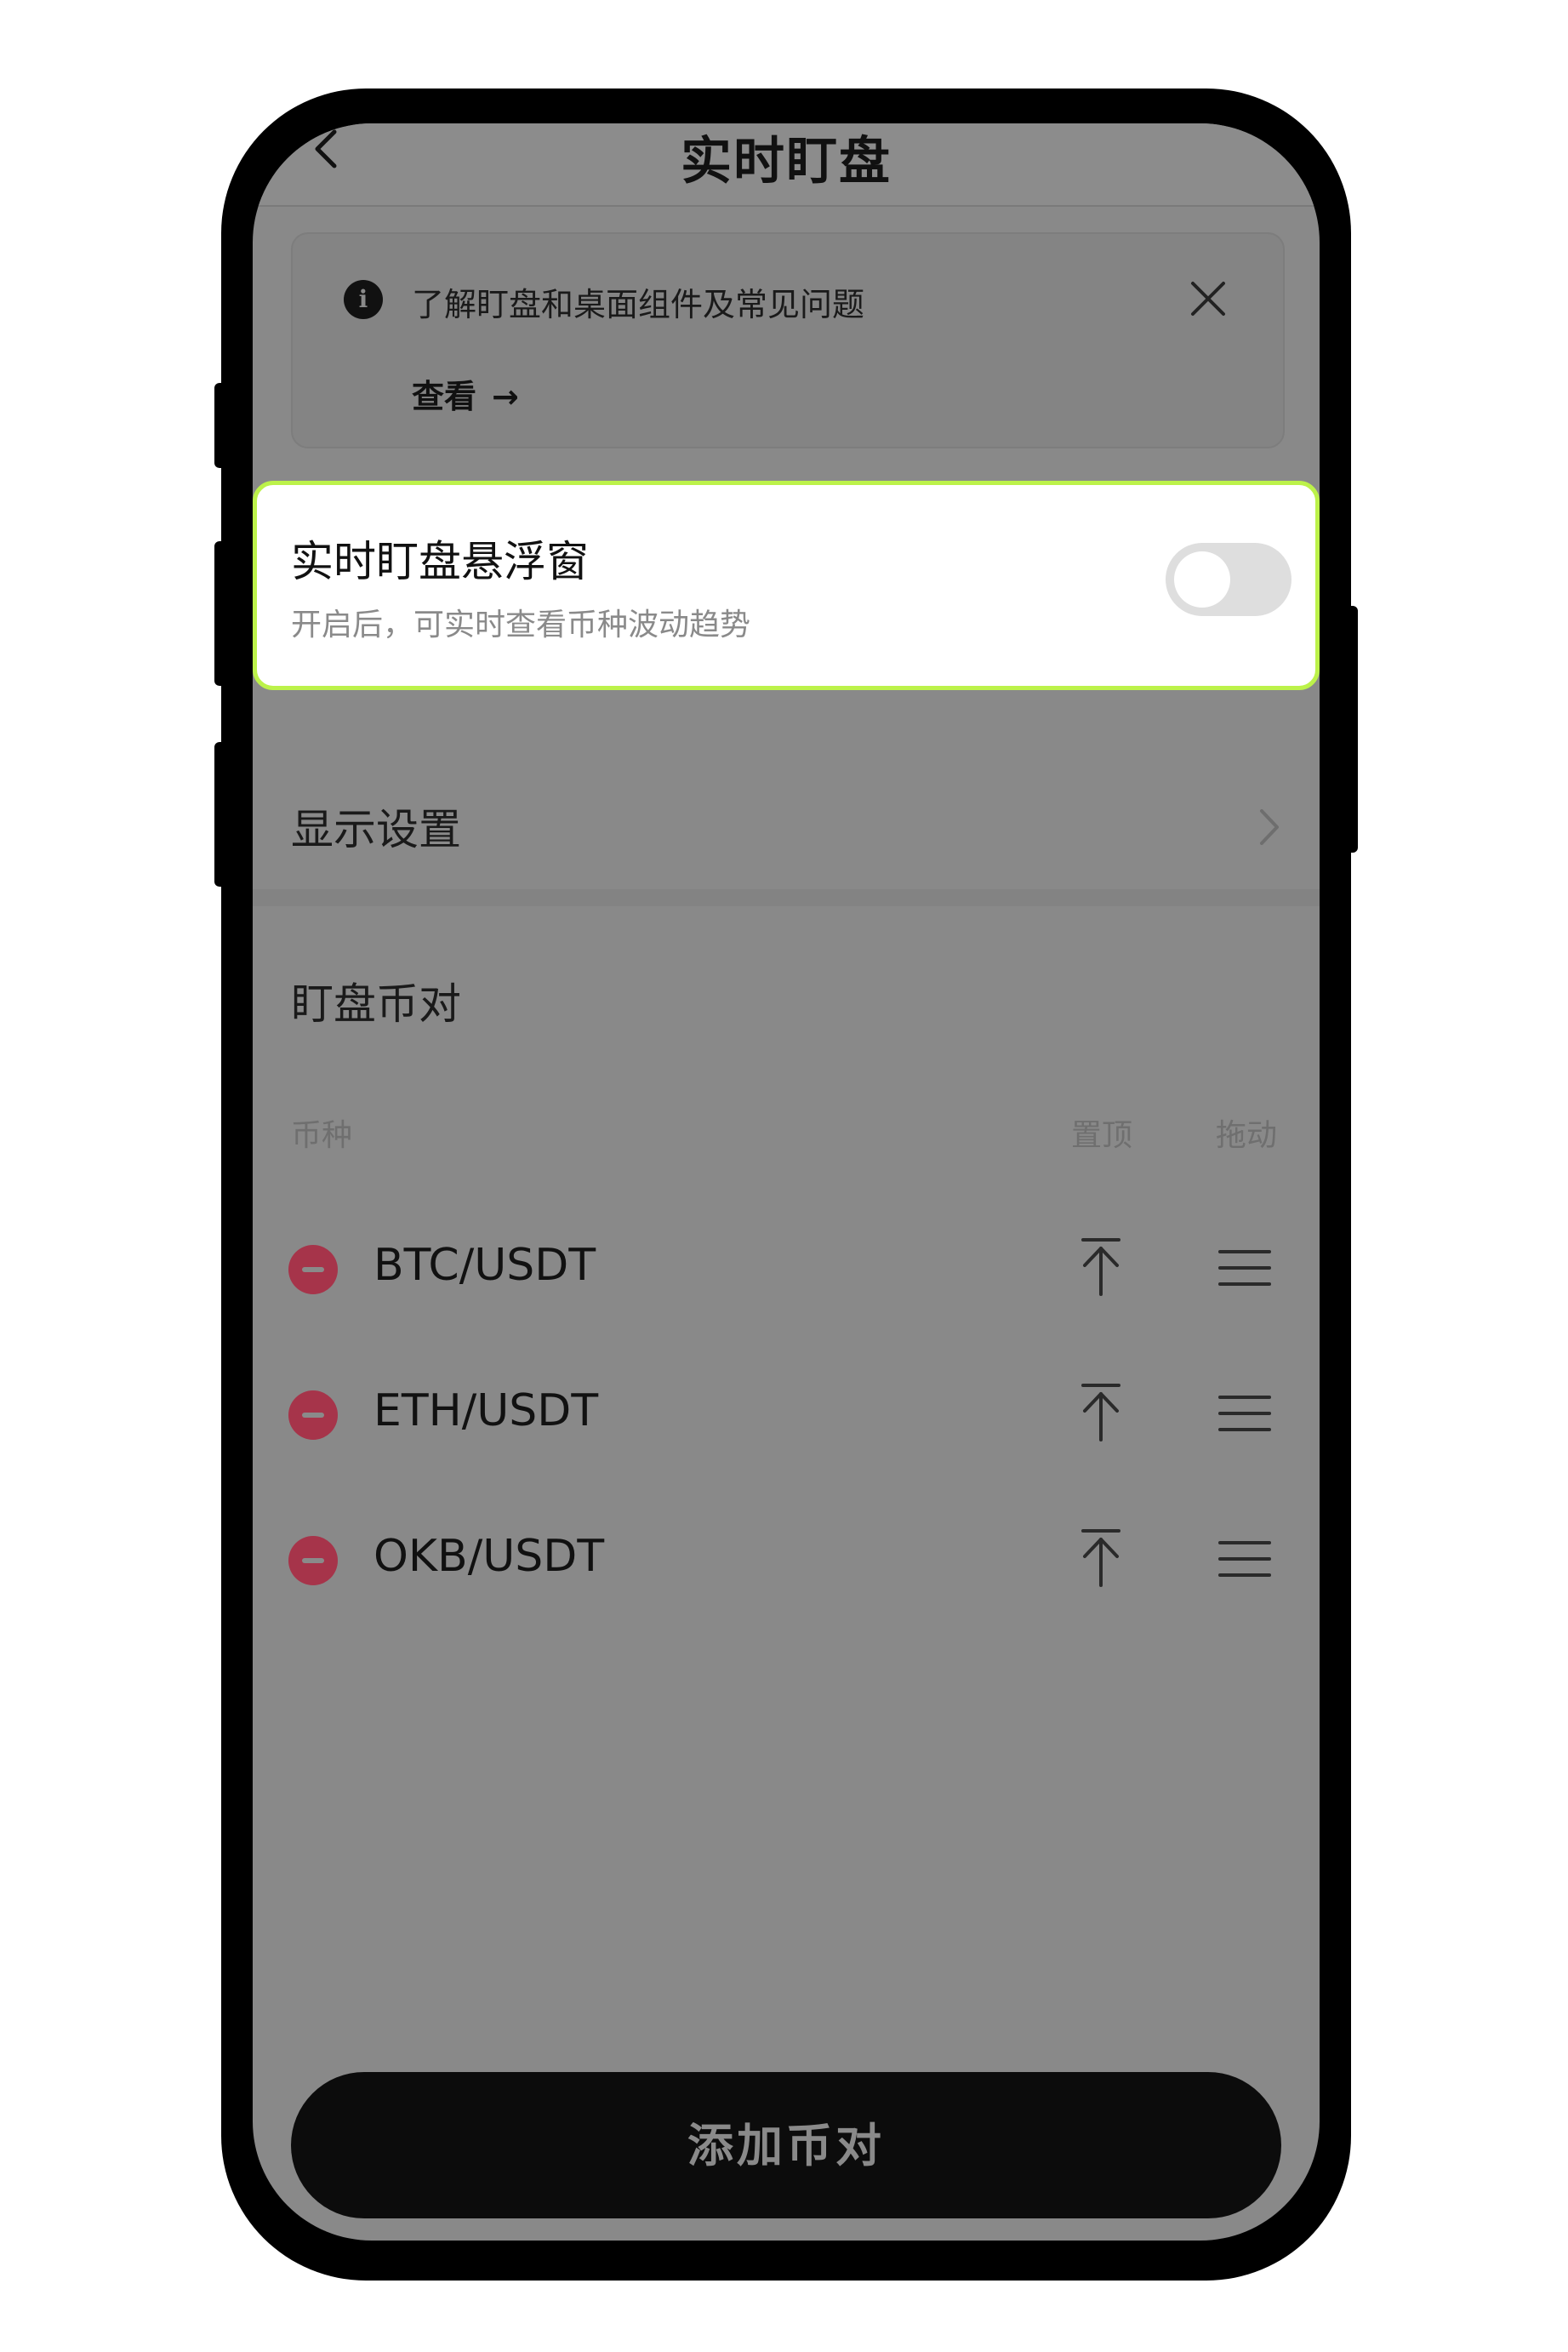  What do you see at coordinates (521, 625) in the screenshot?
I see `floating-window-subtitle: 开启后，可实时查看币种波动趋势` at bounding box center [521, 625].